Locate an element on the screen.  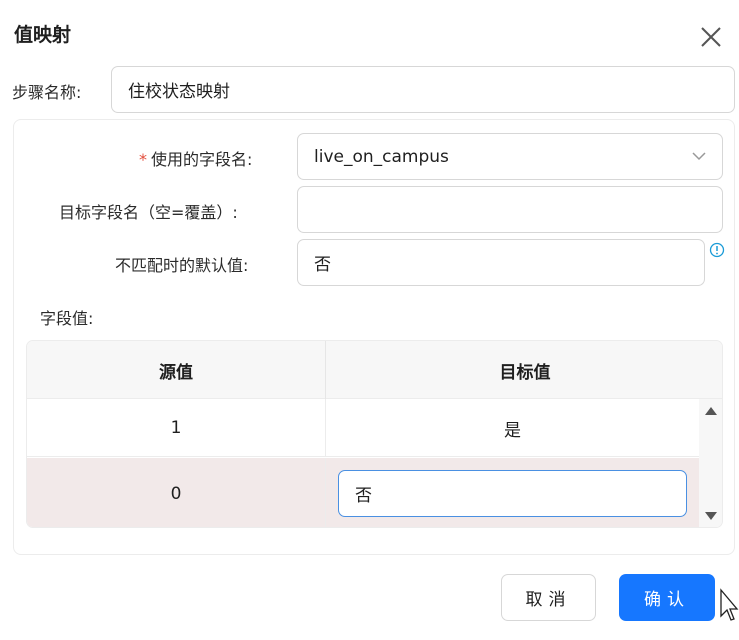
scroll-down-icon is located at coordinates (711, 516).